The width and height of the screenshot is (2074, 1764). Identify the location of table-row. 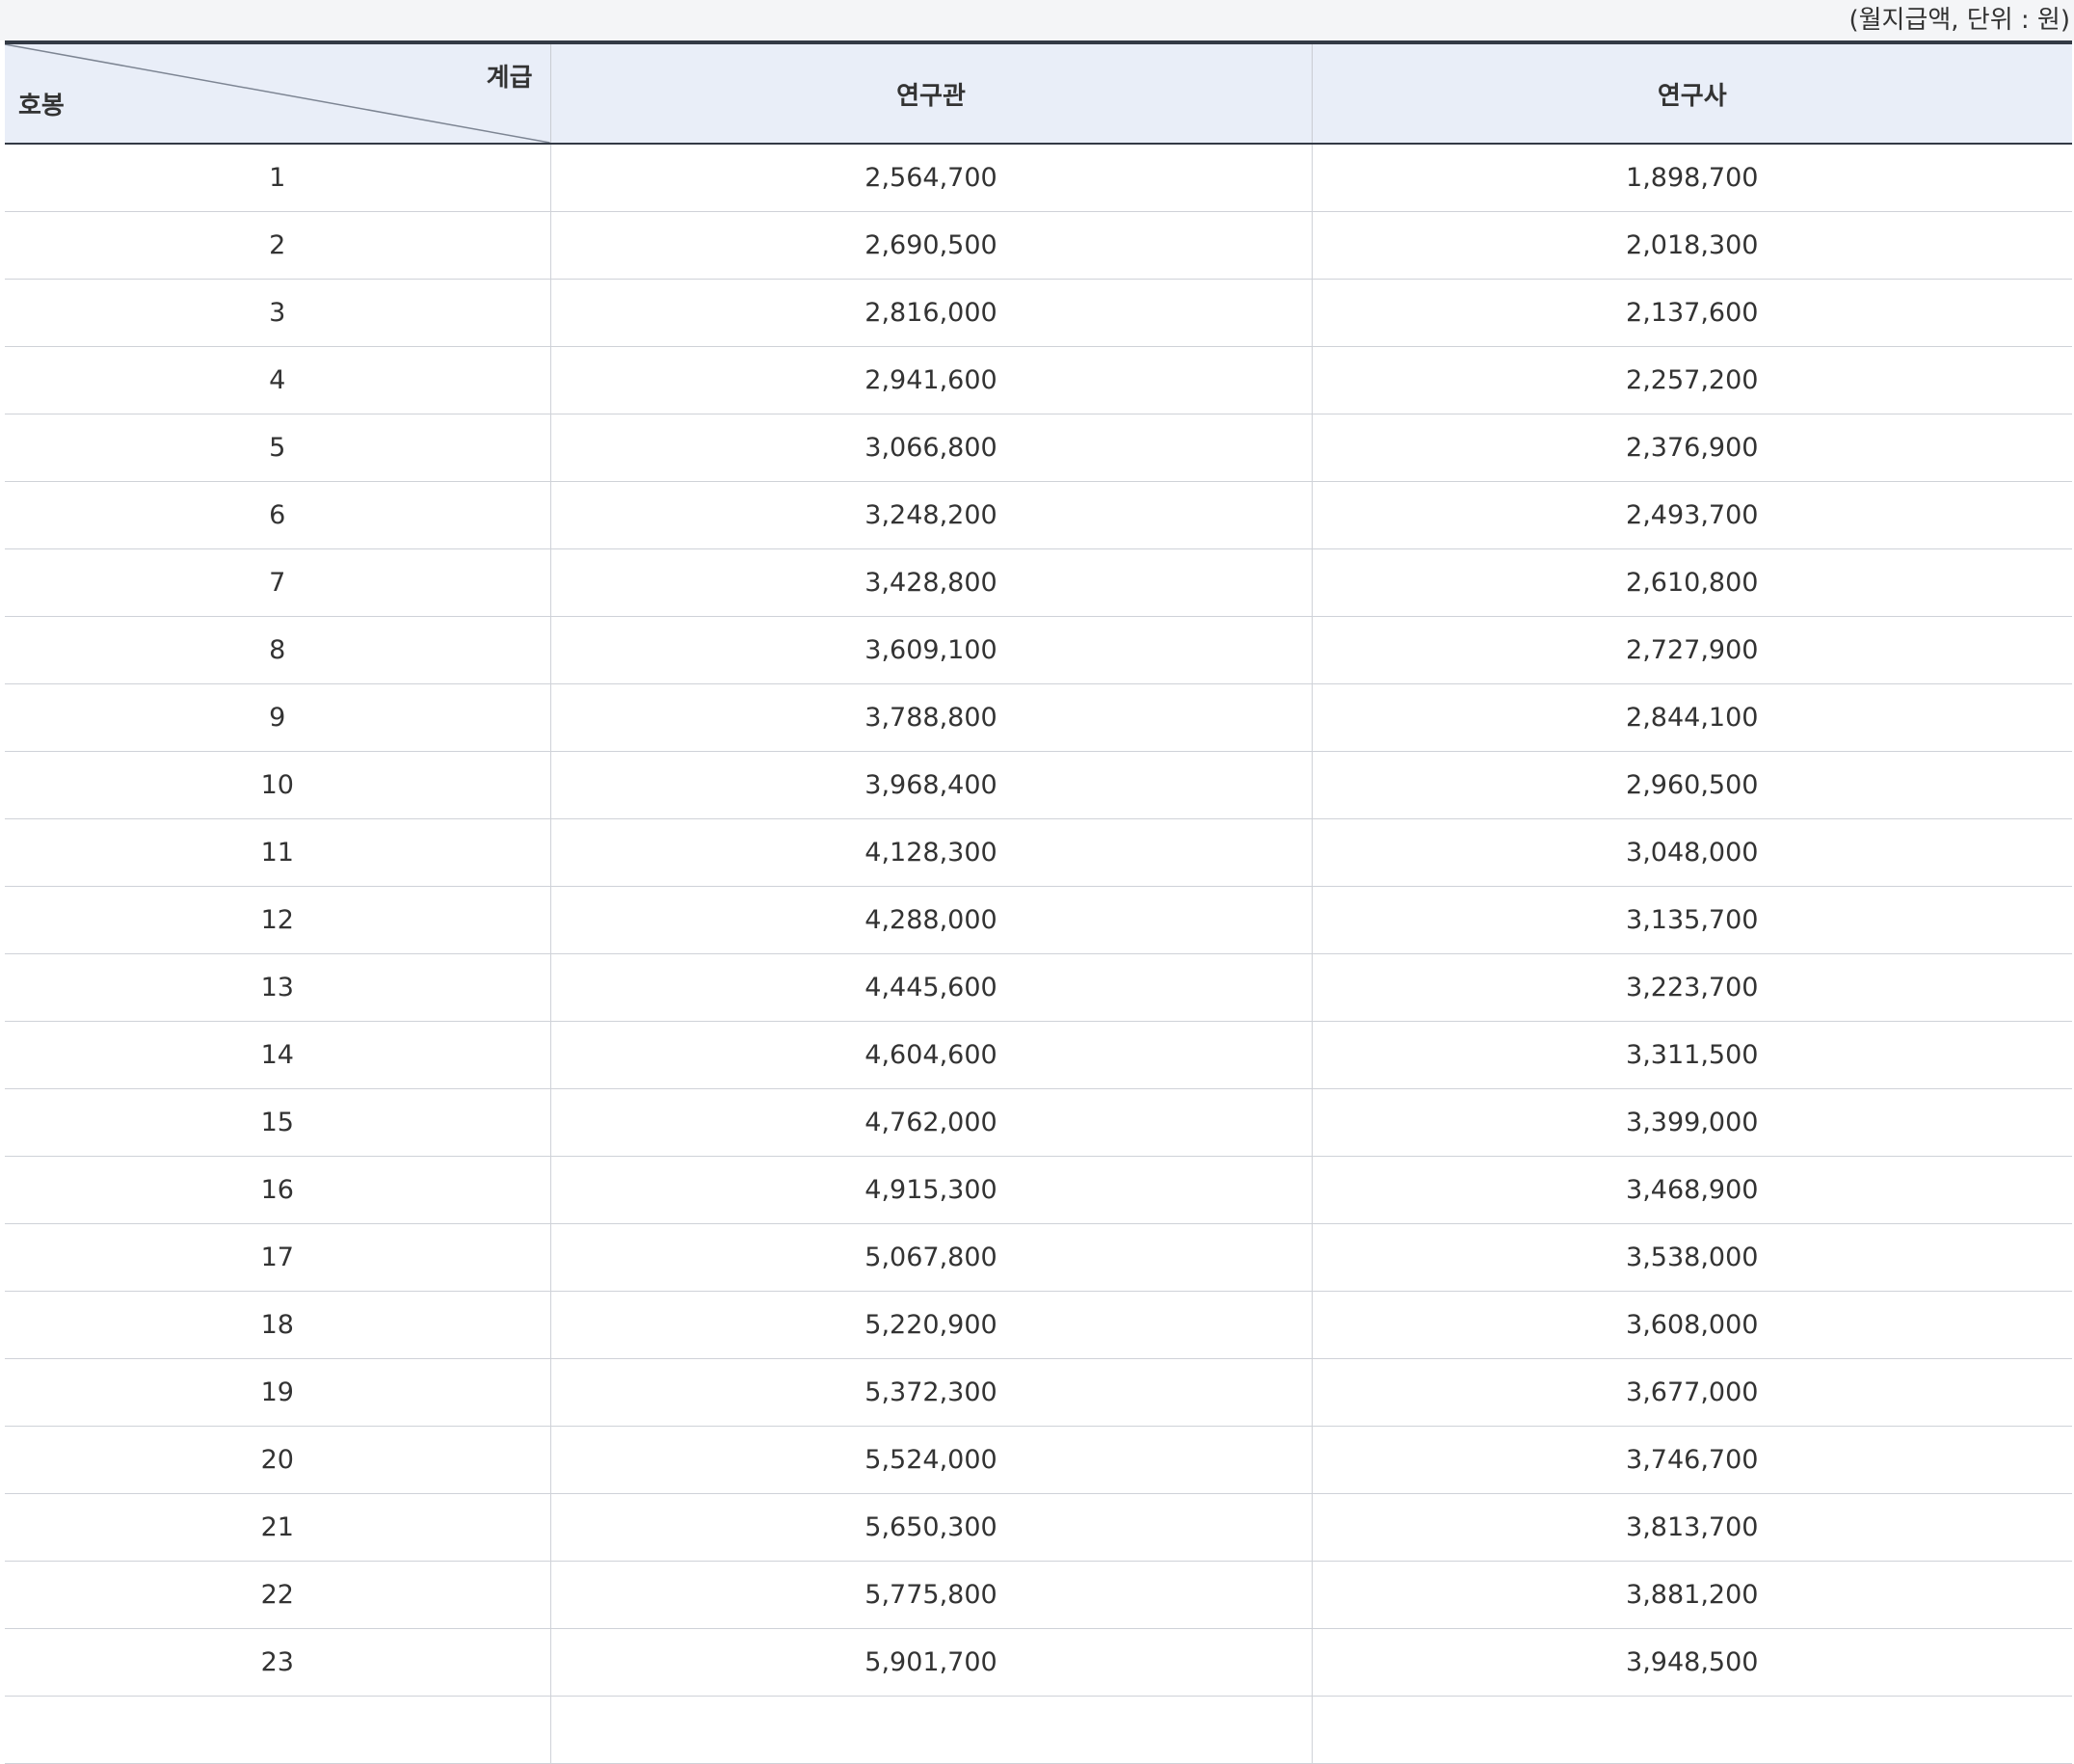
(1038, 1730).